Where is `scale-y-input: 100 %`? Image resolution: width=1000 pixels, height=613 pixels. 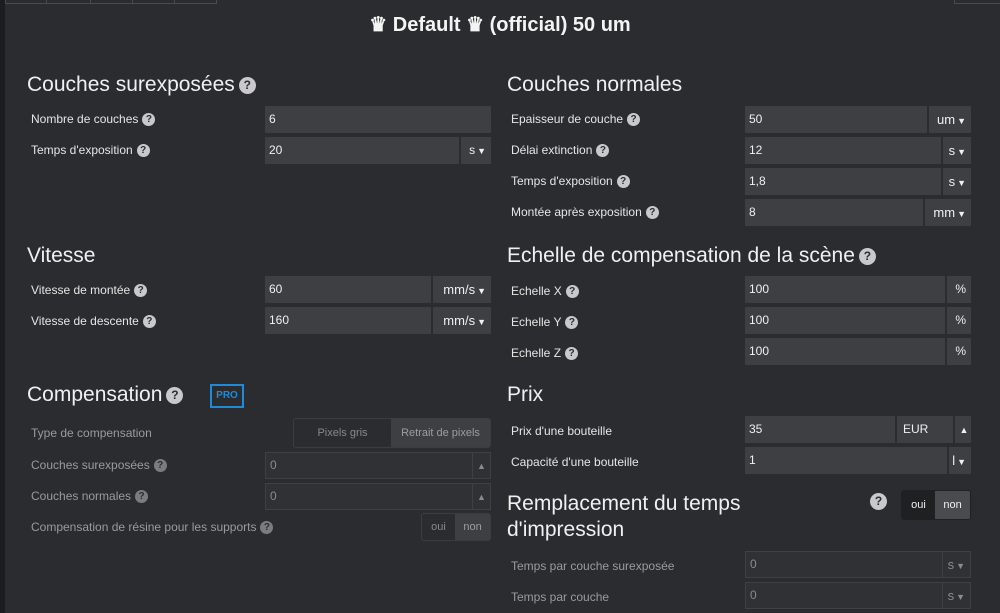 scale-y-input: 100 % is located at coordinates (858, 320).